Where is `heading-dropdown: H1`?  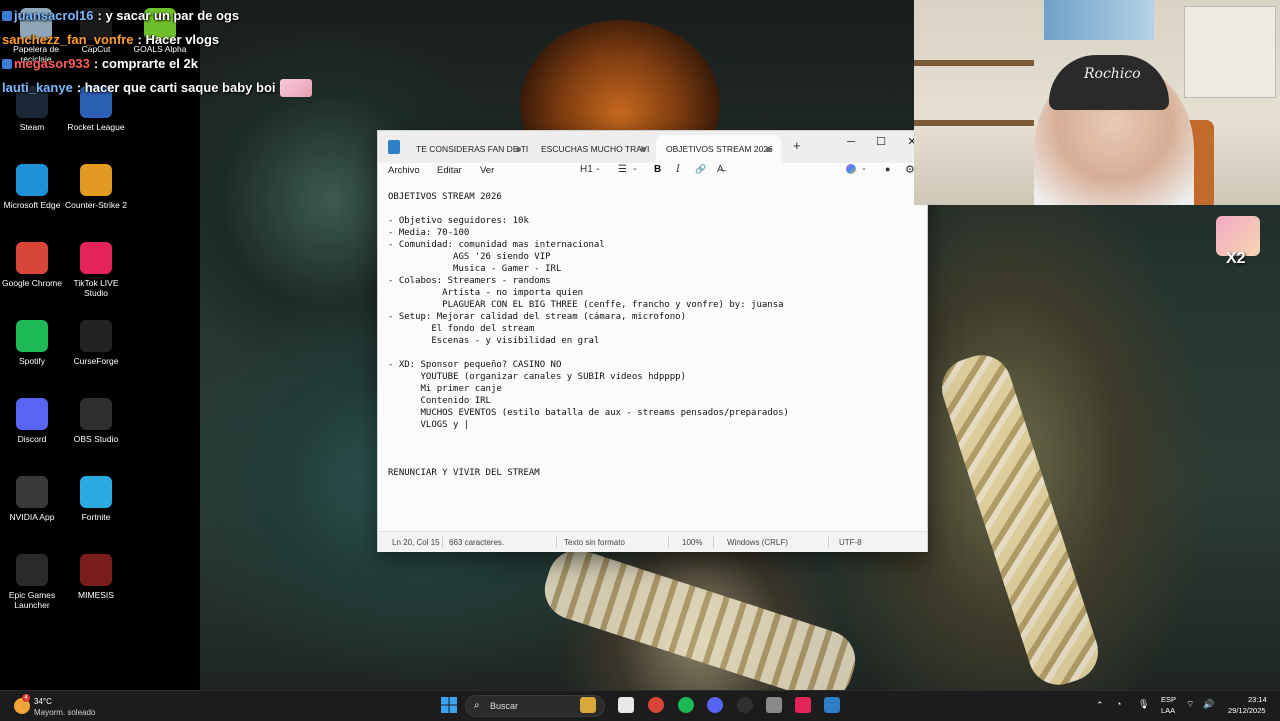 heading-dropdown: H1 is located at coordinates (586, 169).